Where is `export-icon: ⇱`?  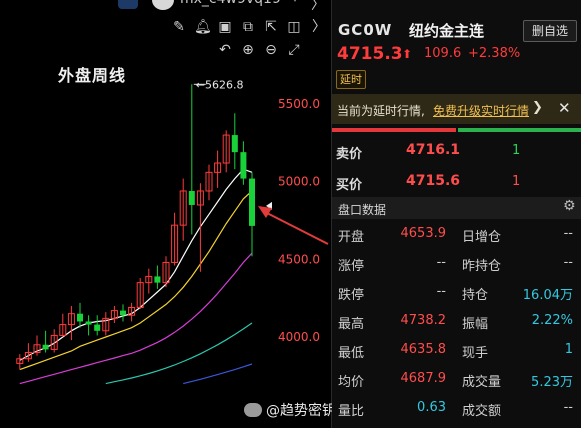 export-icon: ⇱ is located at coordinates (271, 27).